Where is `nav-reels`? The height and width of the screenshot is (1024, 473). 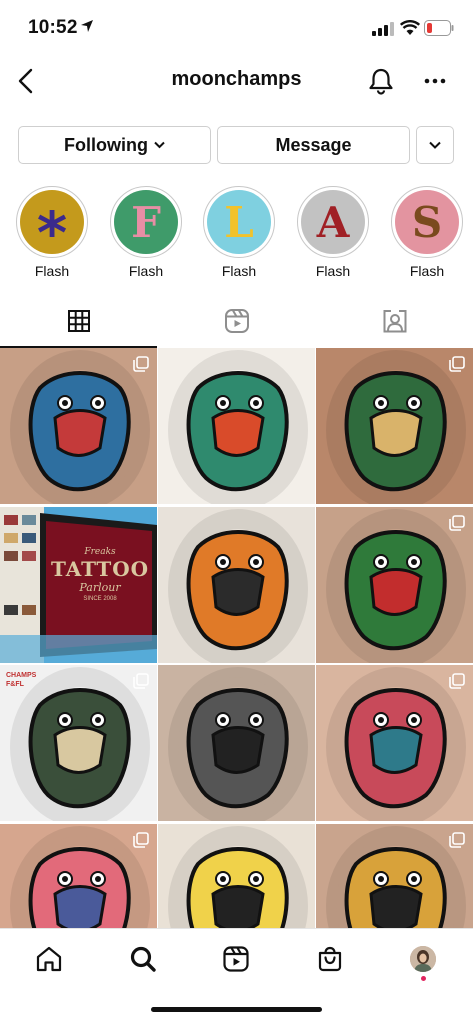 nav-reels is located at coordinates (236, 959).